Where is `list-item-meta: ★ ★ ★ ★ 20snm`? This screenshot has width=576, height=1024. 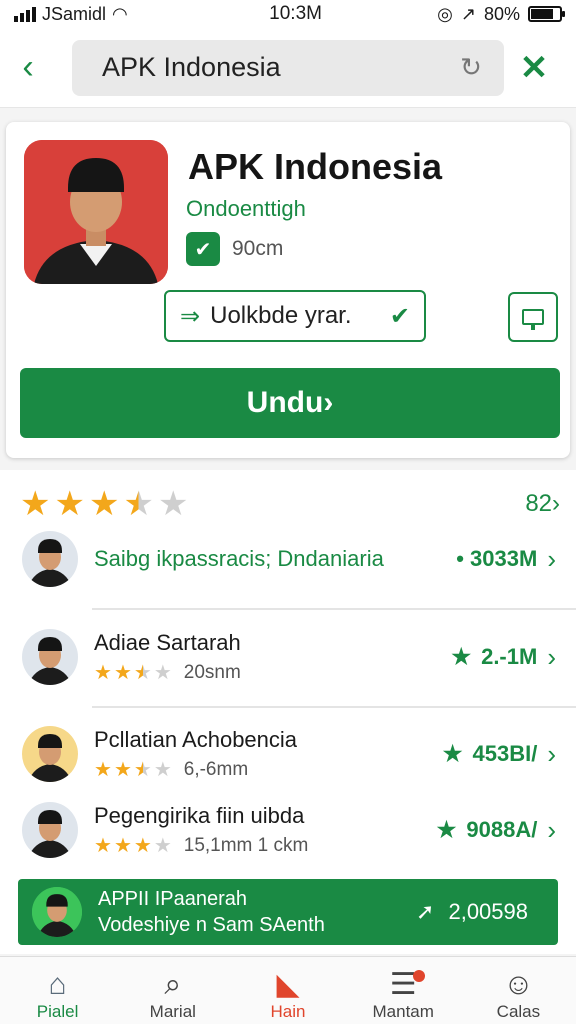
list-item-meta: ★ ★ ★ ★ 20snm is located at coordinates (272, 673).